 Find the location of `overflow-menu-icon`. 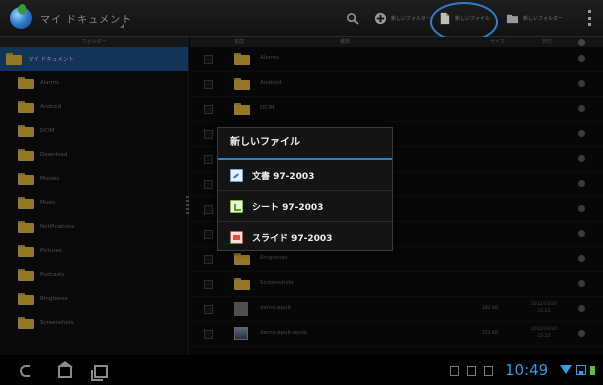

overflow-menu-icon is located at coordinates (590, 18).